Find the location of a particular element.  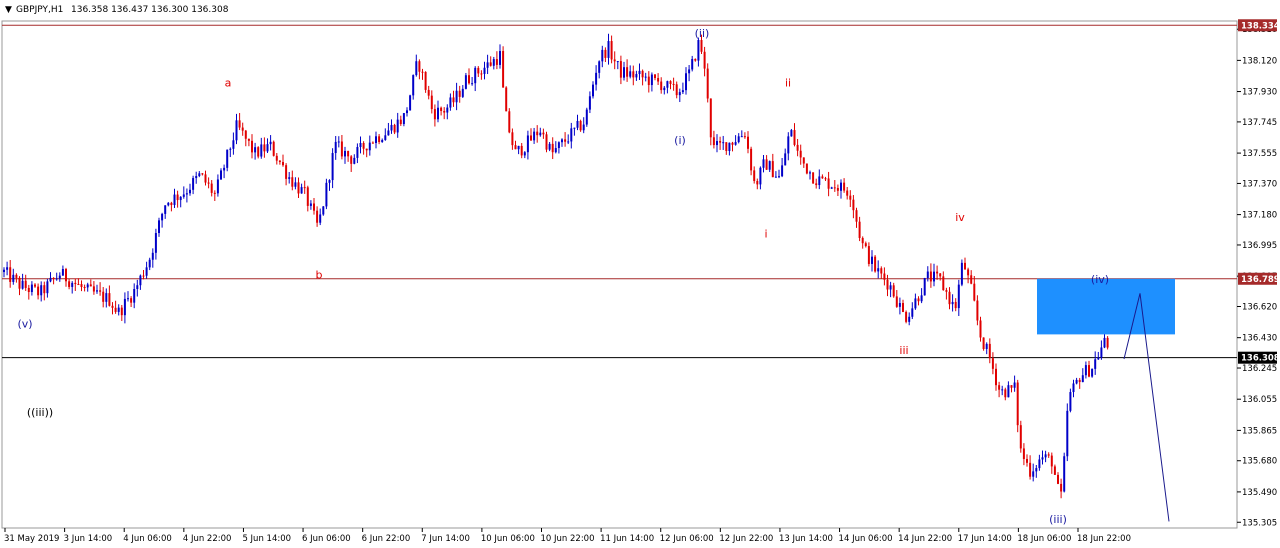

wave-label: ii is located at coordinates (788, 82).